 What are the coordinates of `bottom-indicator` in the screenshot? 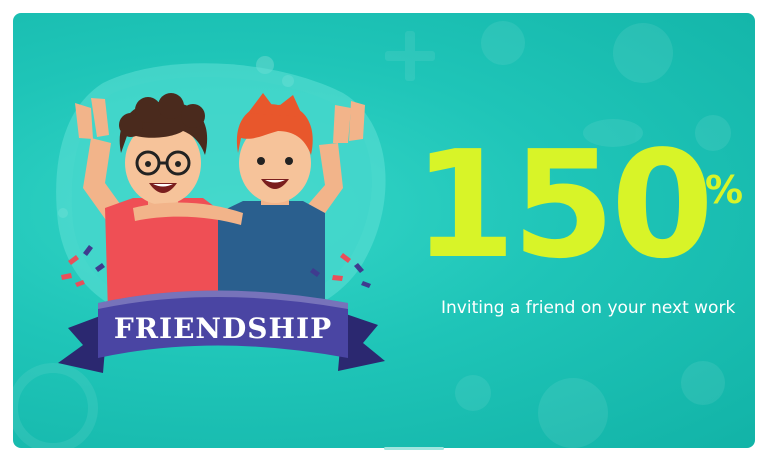 It's located at (414, 448).